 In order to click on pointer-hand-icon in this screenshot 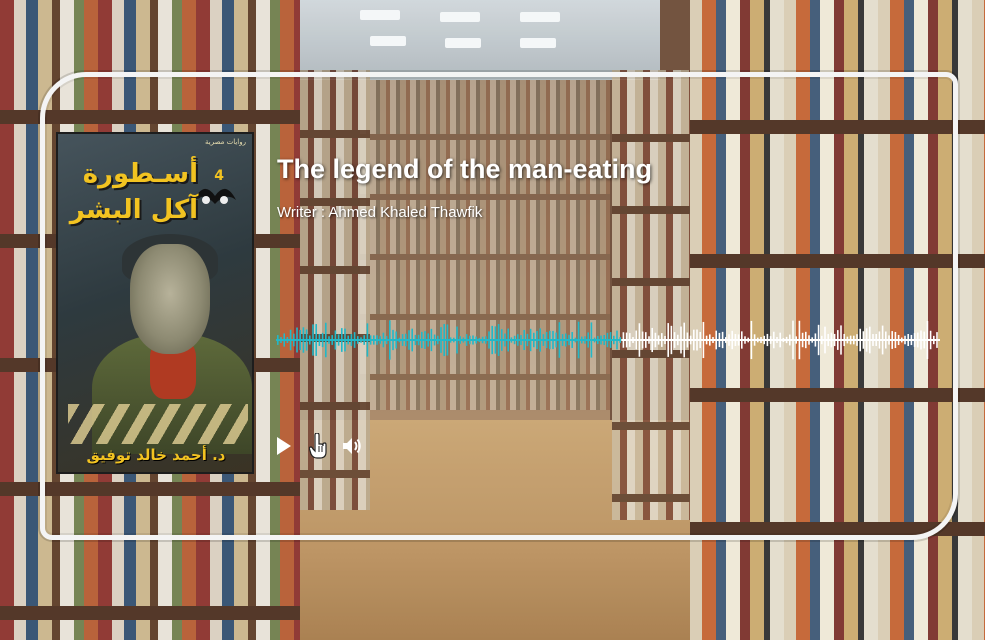, I will do `click(318, 446)`.